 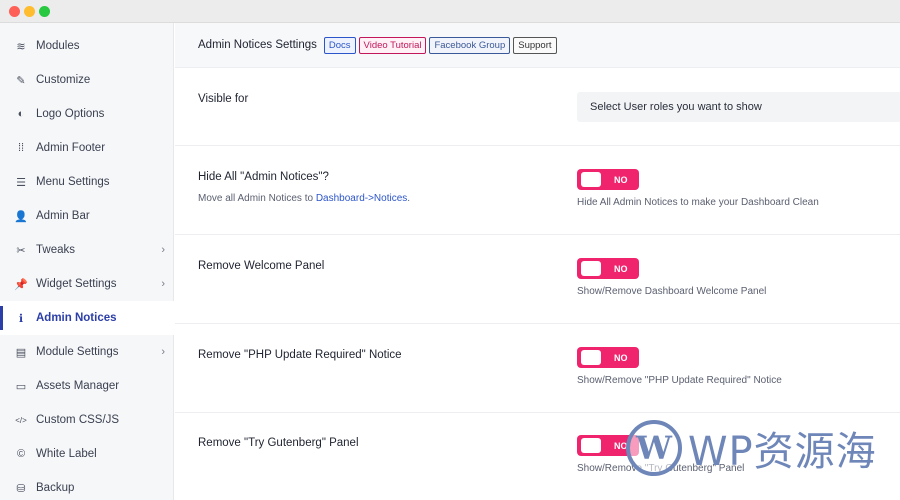 What do you see at coordinates (21, 386) in the screenshot?
I see `folder-icon: ▭` at bounding box center [21, 386].